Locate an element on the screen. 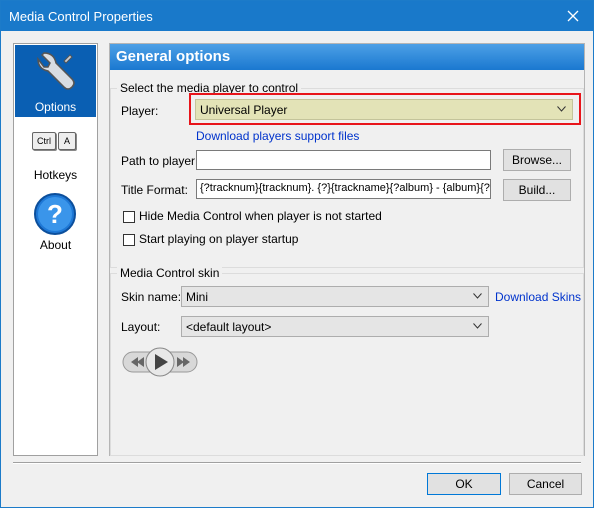  sidebar-item-about: ? About is located at coordinates (55, 222).